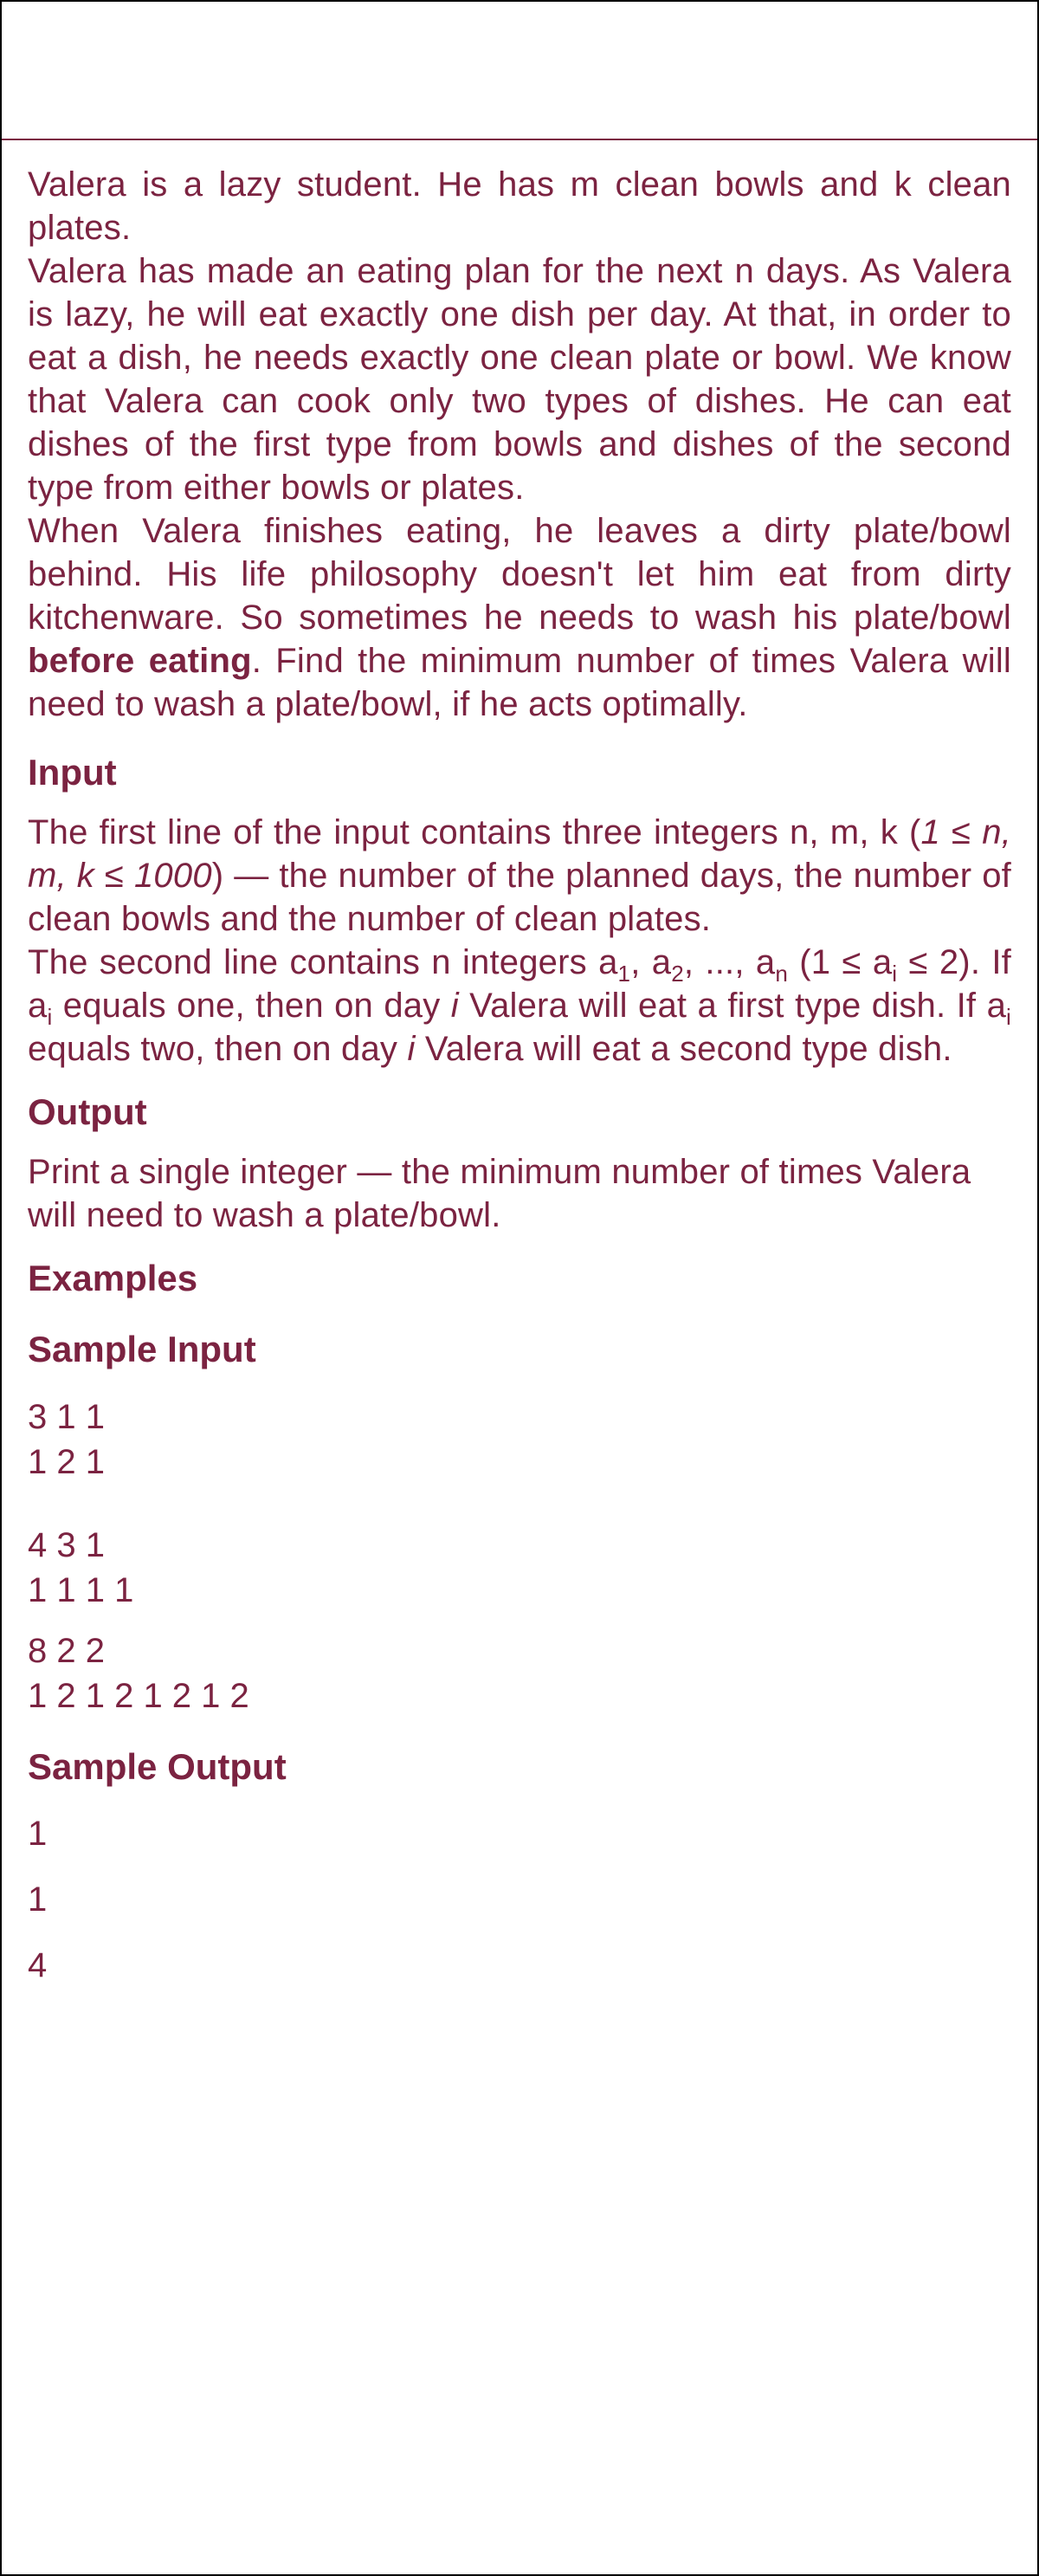 Image resolution: width=1039 pixels, height=2576 pixels. What do you see at coordinates (651, 962) in the screenshot?
I see `input-l2-b: , a` at bounding box center [651, 962].